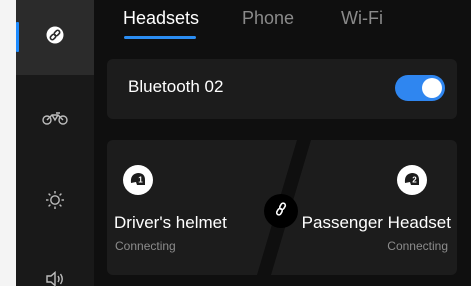  What do you see at coordinates (161, 18) in the screenshot?
I see `tab-headsets: Headsets` at bounding box center [161, 18].